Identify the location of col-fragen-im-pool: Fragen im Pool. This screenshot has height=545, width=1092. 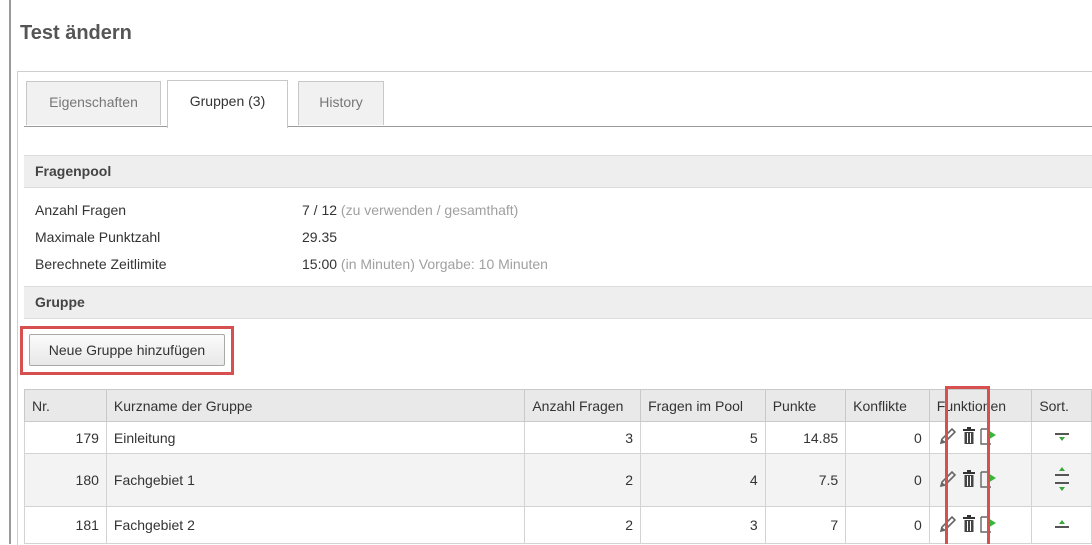
(703, 405).